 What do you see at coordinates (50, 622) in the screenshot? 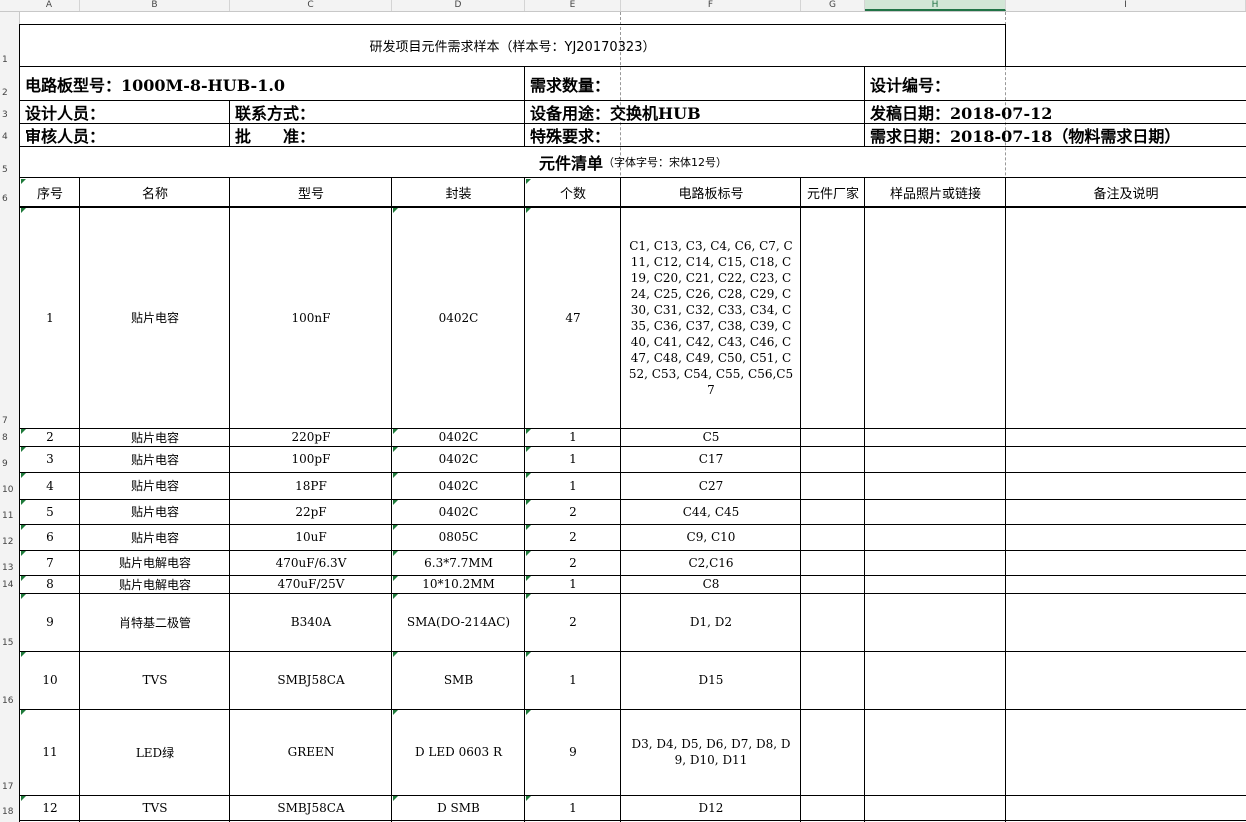
I see `cell-no: 9` at bounding box center [50, 622].